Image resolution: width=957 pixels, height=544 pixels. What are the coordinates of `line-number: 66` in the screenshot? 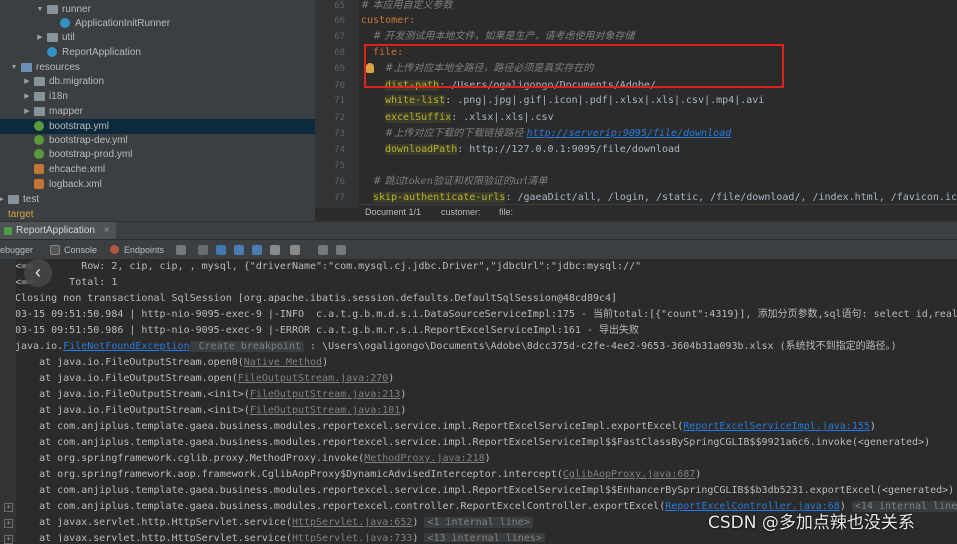 It's located at (339, 21).